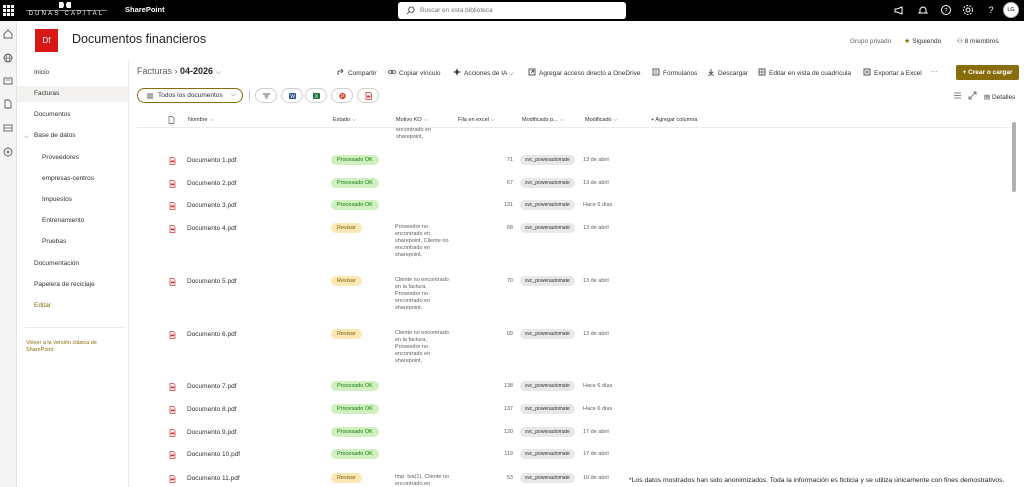 This screenshot has height=487, width=1024. Describe the element at coordinates (212, 281) in the screenshot. I see `file-name-link: Documento 5.pdf` at that location.